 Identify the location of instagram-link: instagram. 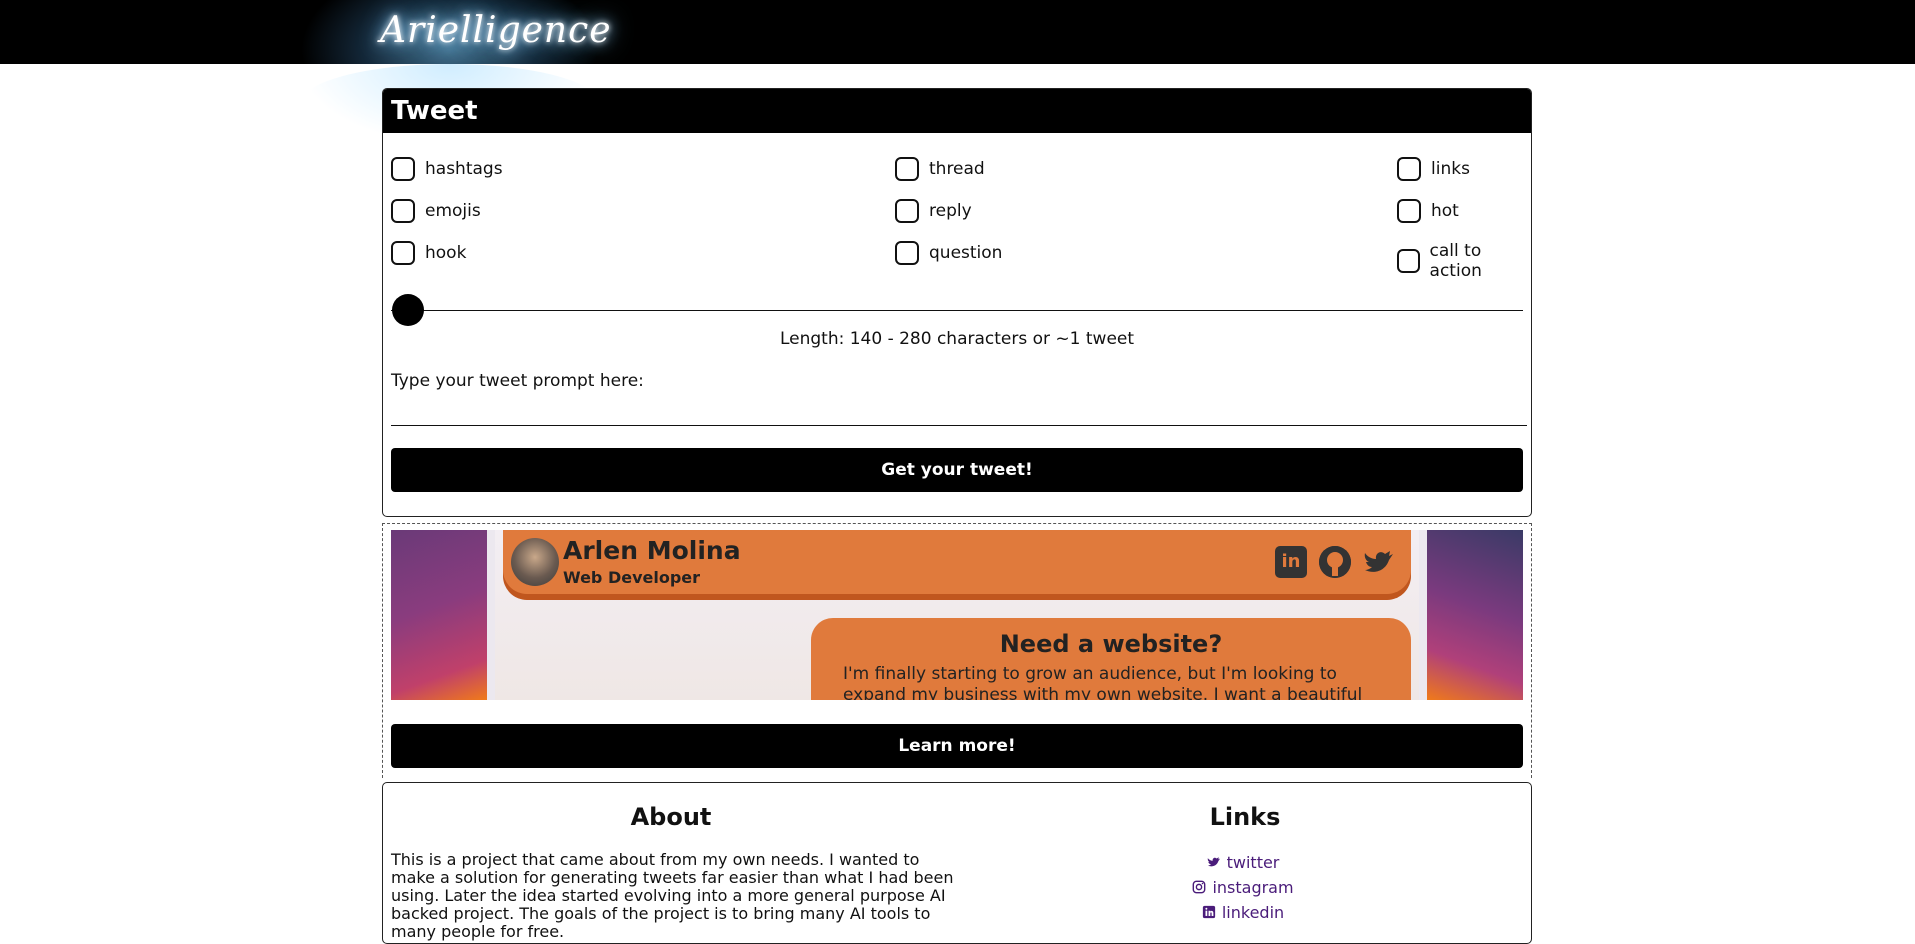
(1243, 887).